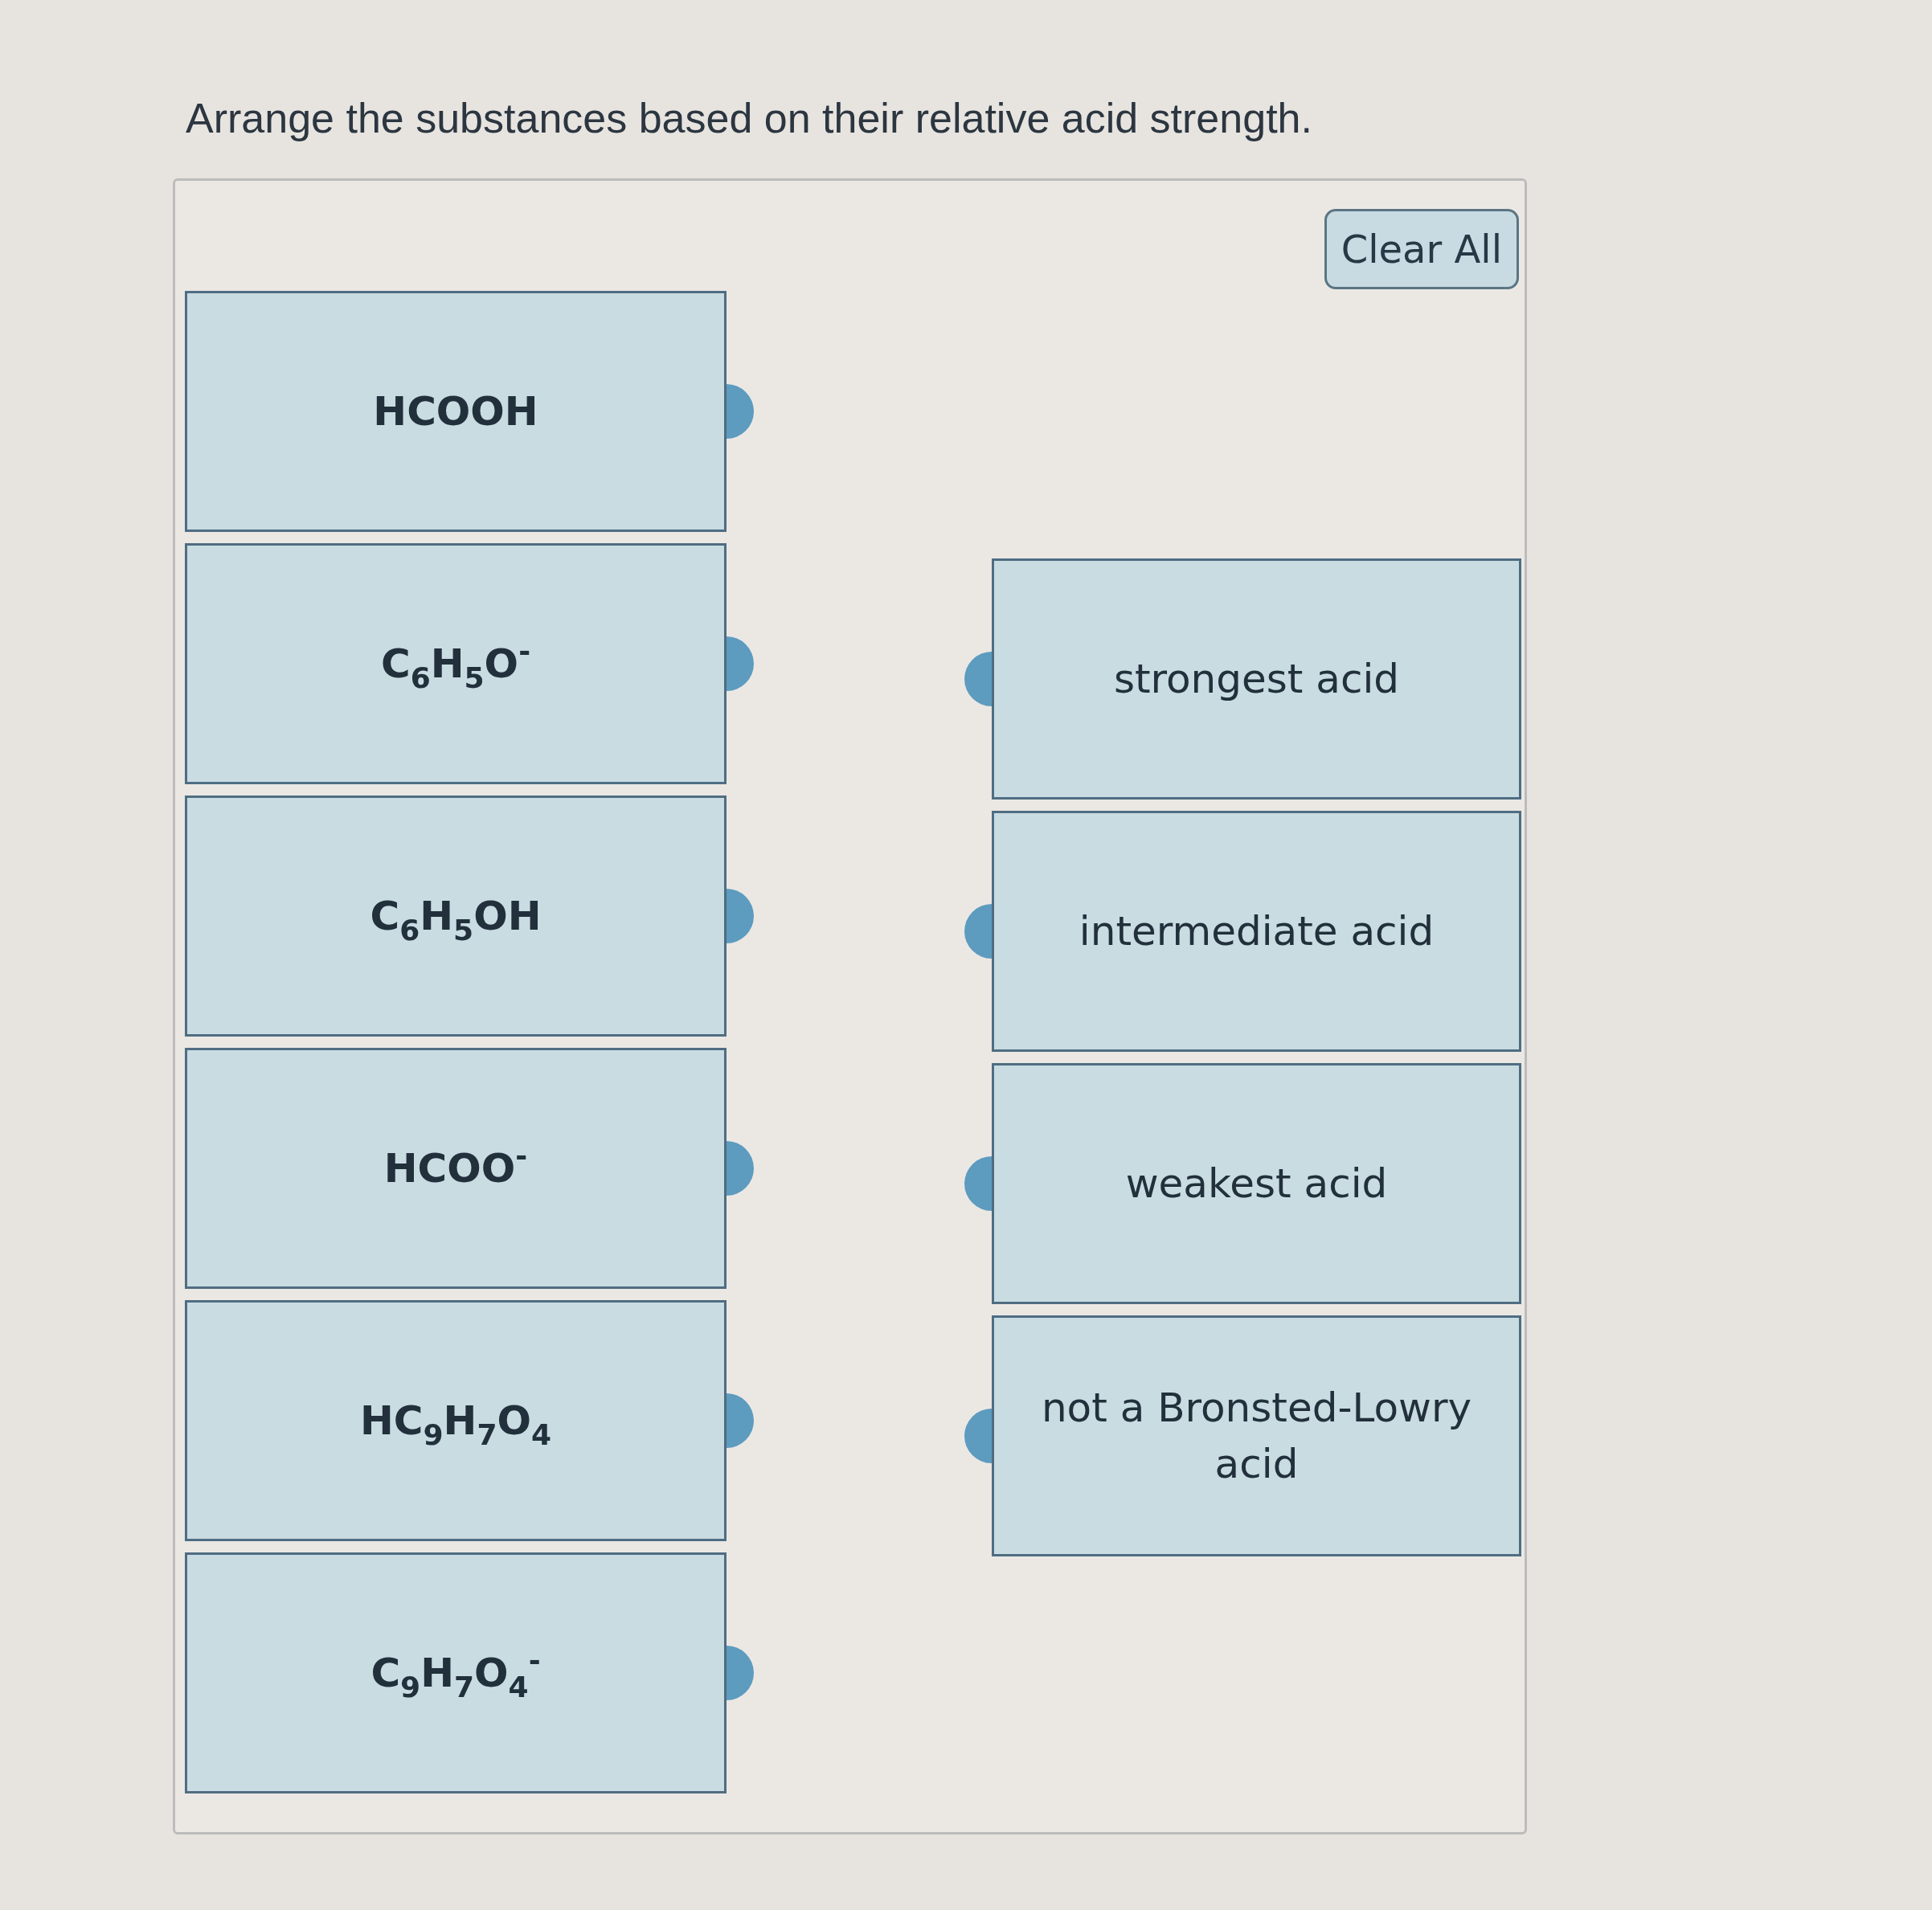 The image size is (1932, 1910). What do you see at coordinates (1256, 1184) in the screenshot?
I see `category-card: weakest acid` at bounding box center [1256, 1184].